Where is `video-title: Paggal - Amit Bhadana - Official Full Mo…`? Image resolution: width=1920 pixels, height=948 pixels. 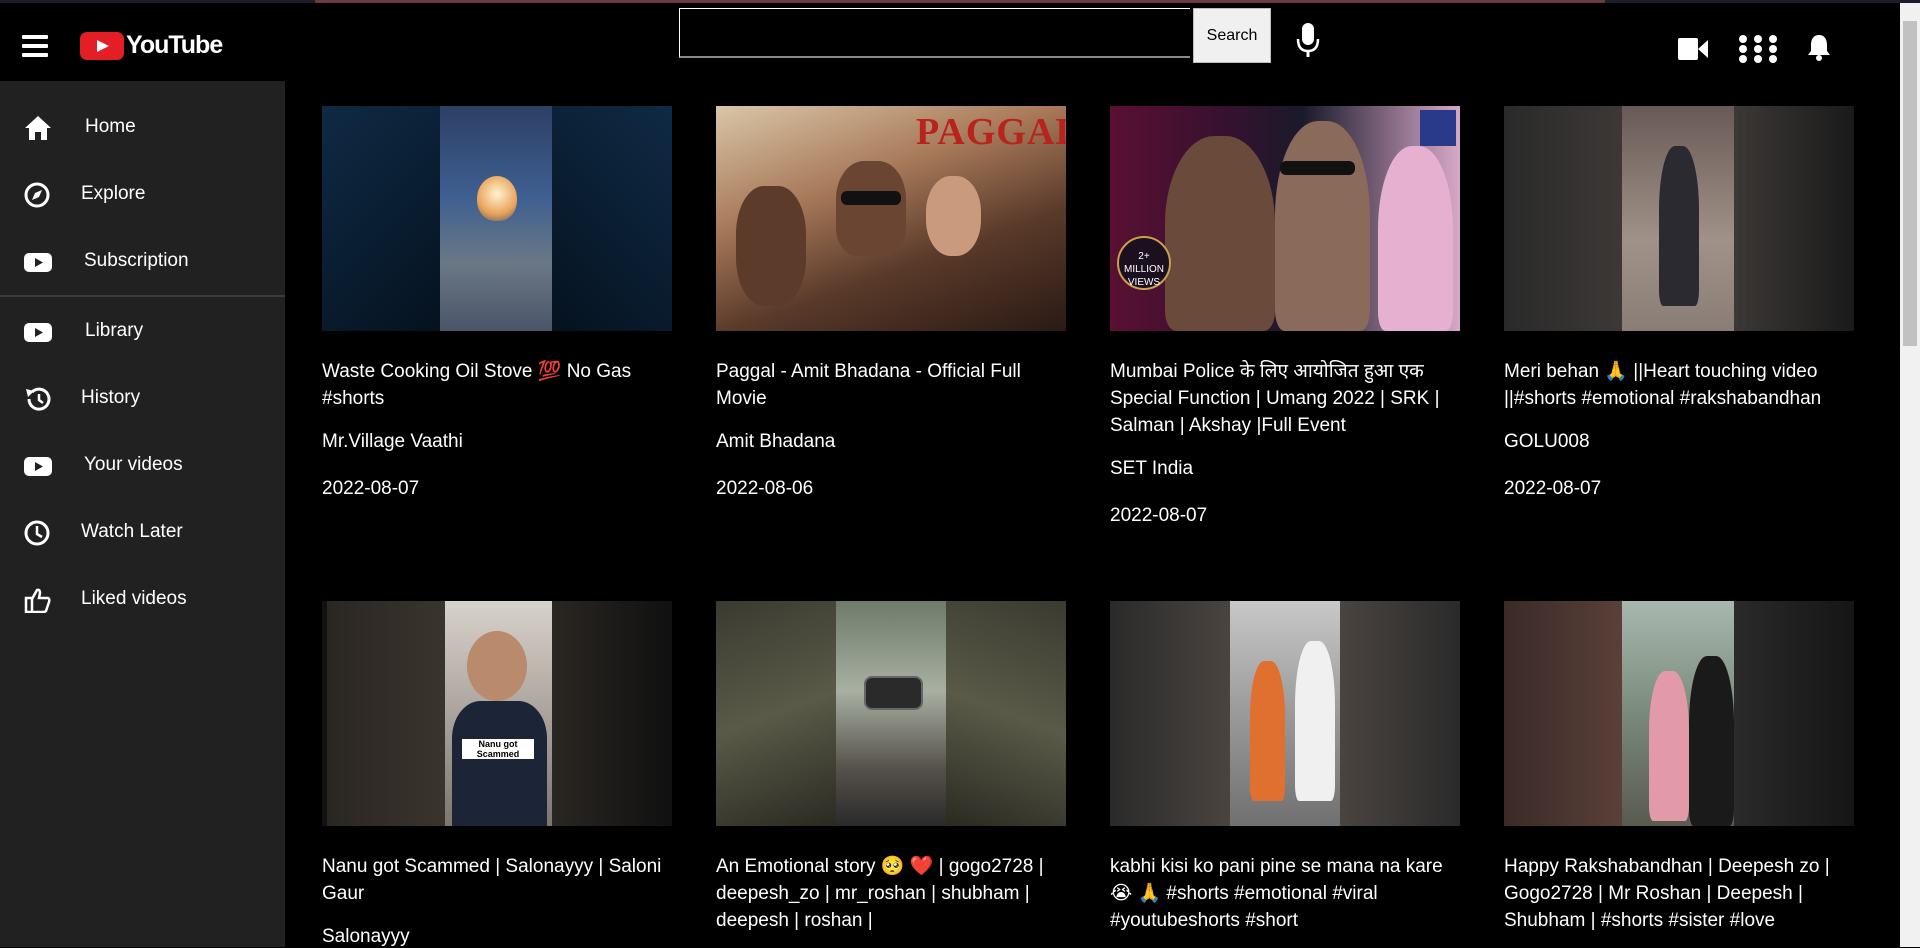 video-title: Paggal - Amit Bhadana - Official Full Mo… is located at coordinates (892, 385).